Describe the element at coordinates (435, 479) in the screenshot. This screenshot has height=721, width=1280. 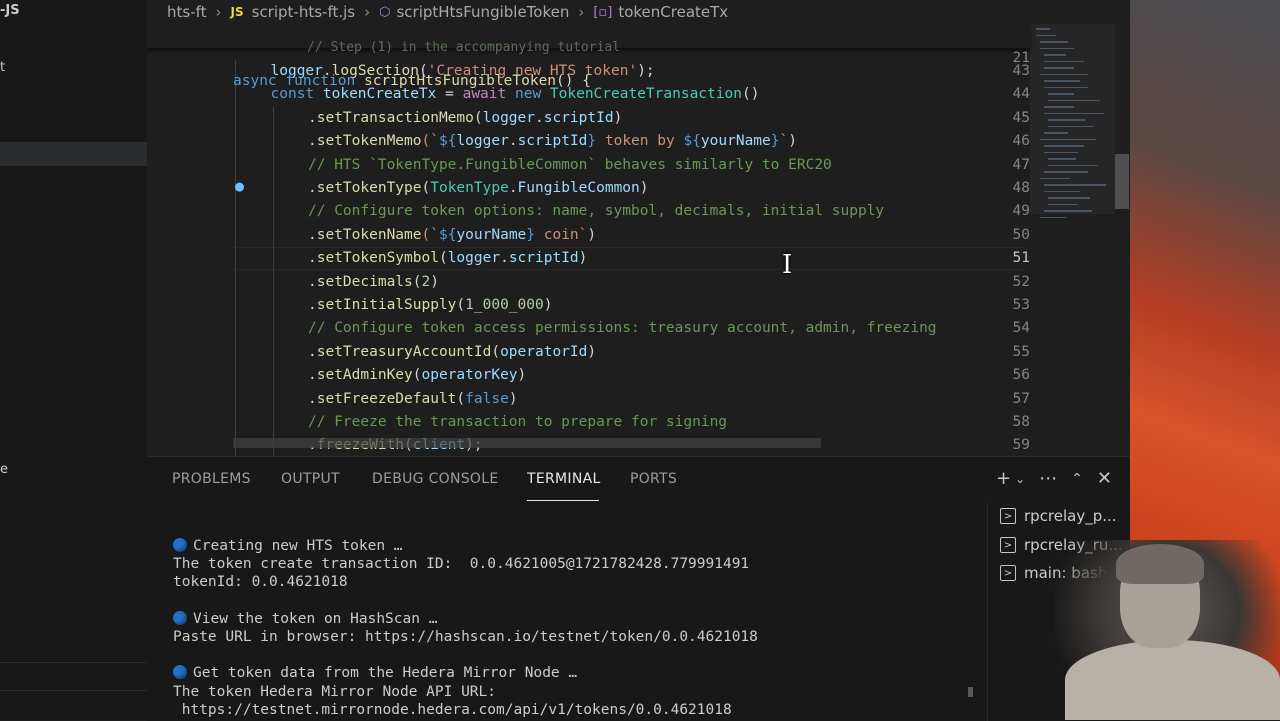
I see `tab-debug-console: DEBUG CONSOLE` at that location.